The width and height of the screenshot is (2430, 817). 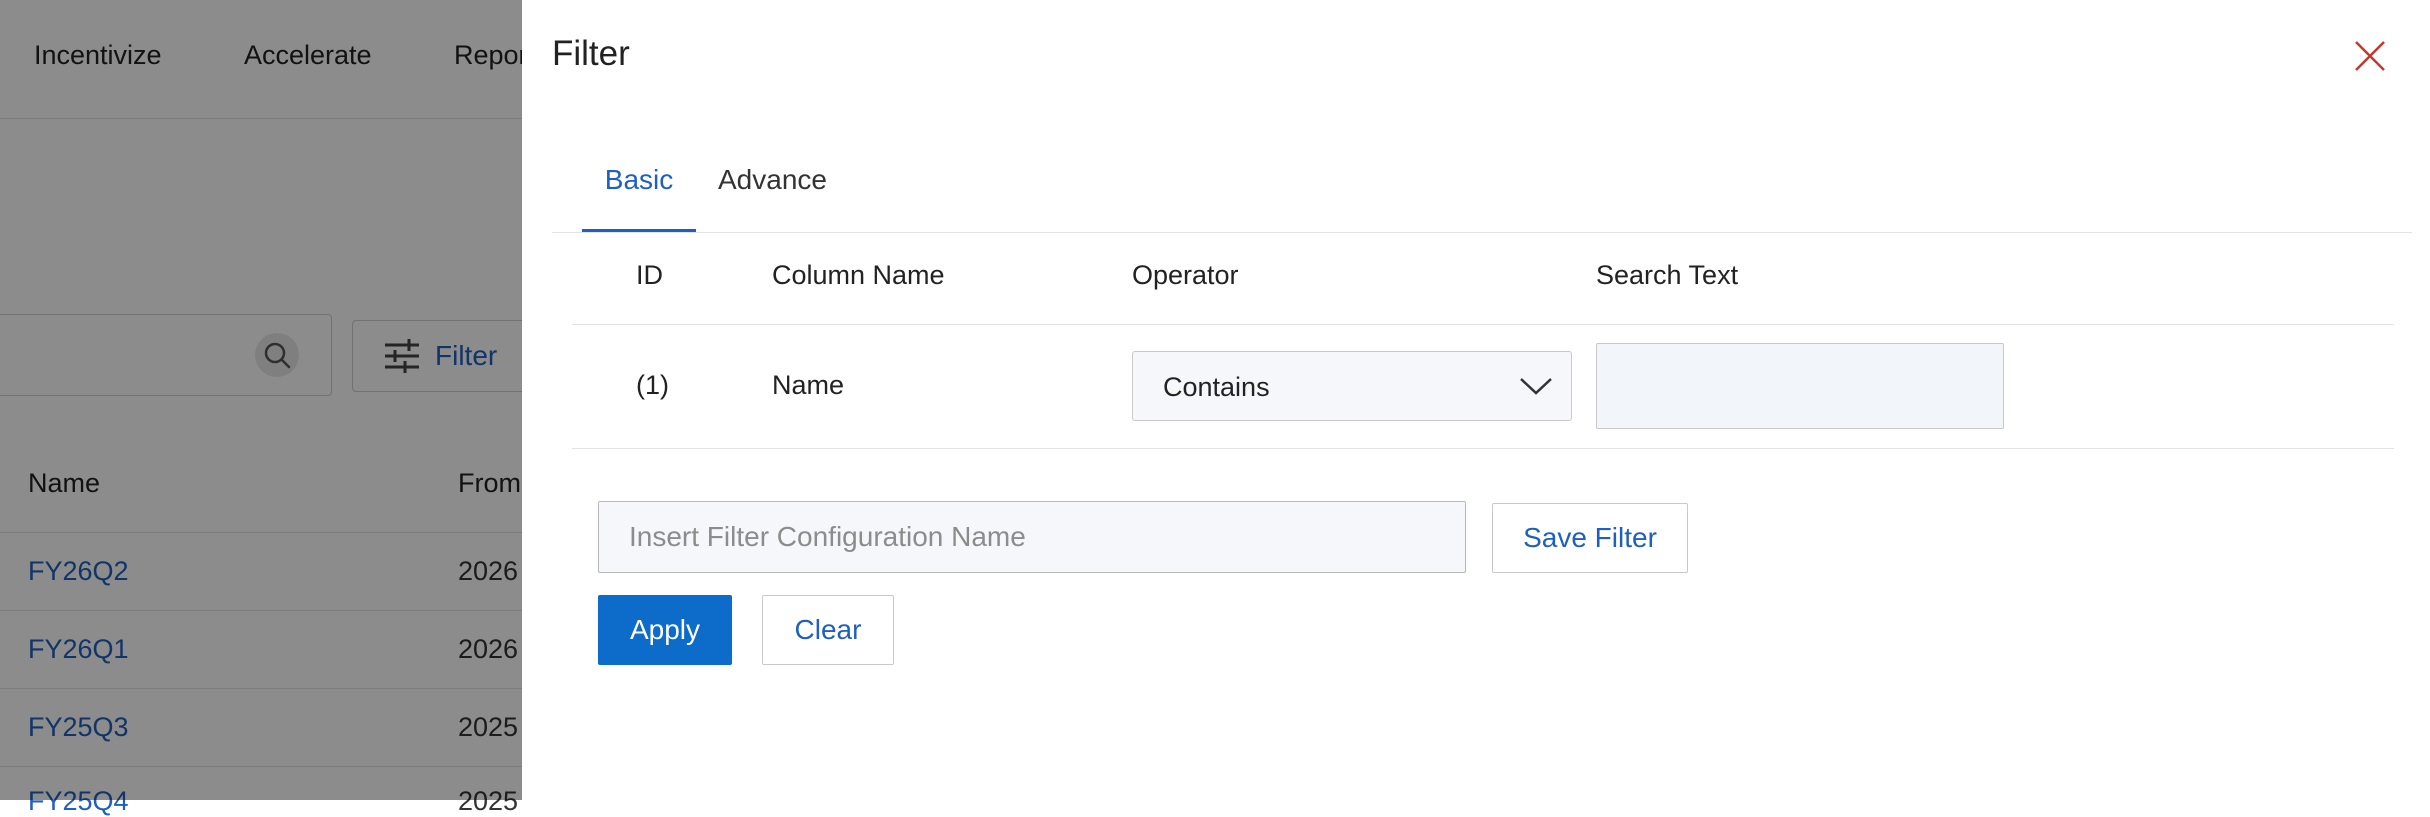 What do you see at coordinates (639, 198) in the screenshot?
I see `tab-basic: Basic` at bounding box center [639, 198].